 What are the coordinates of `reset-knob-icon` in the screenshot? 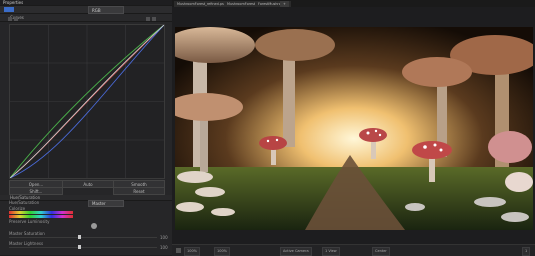 It's located at (94, 226).